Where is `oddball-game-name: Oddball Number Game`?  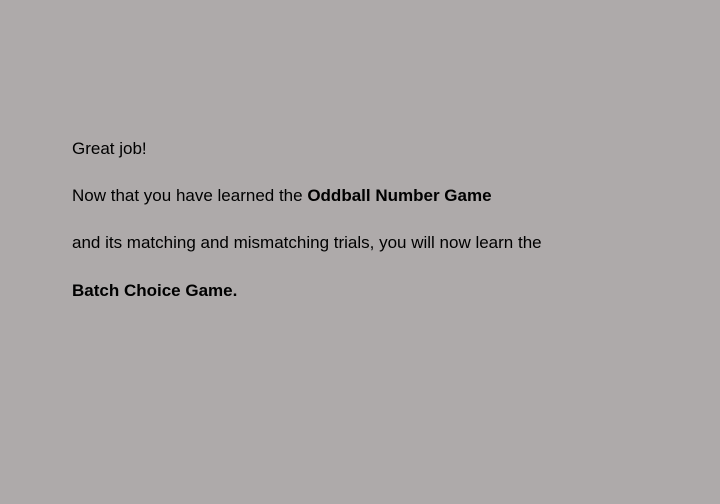
oddball-game-name: Oddball Number Game is located at coordinates (399, 195).